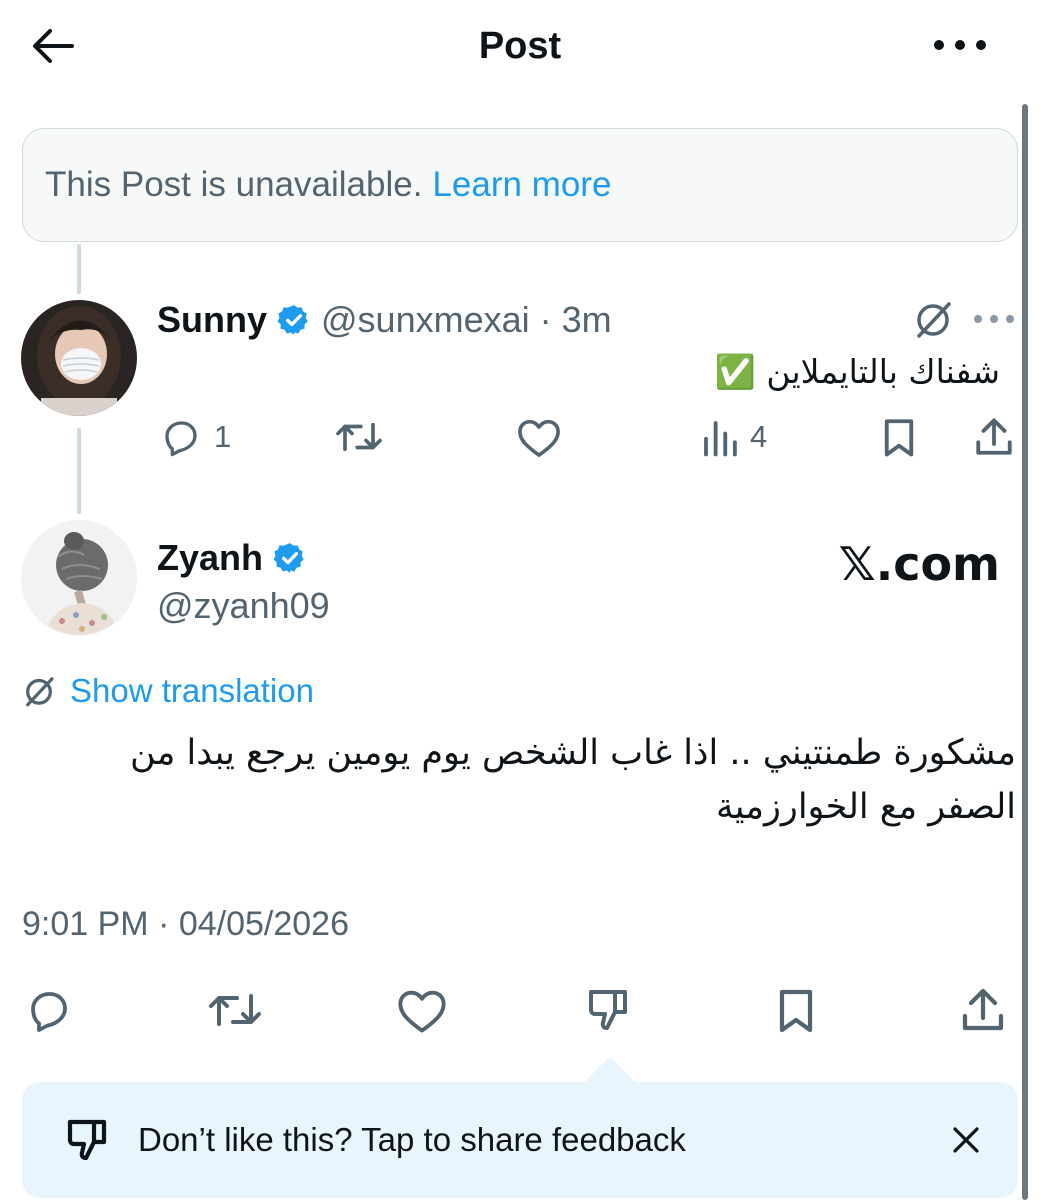 Image resolution: width=1040 pixels, height=1200 pixels. What do you see at coordinates (185, 924) in the screenshot?
I see `post-timestamp: 9:01 PM · 04/05/2026` at bounding box center [185, 924].